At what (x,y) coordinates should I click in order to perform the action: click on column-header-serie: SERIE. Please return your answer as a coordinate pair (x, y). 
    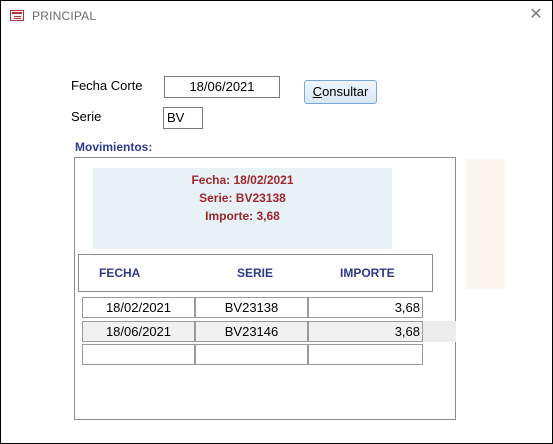
    Looking at the image, I should click on (255, 273).